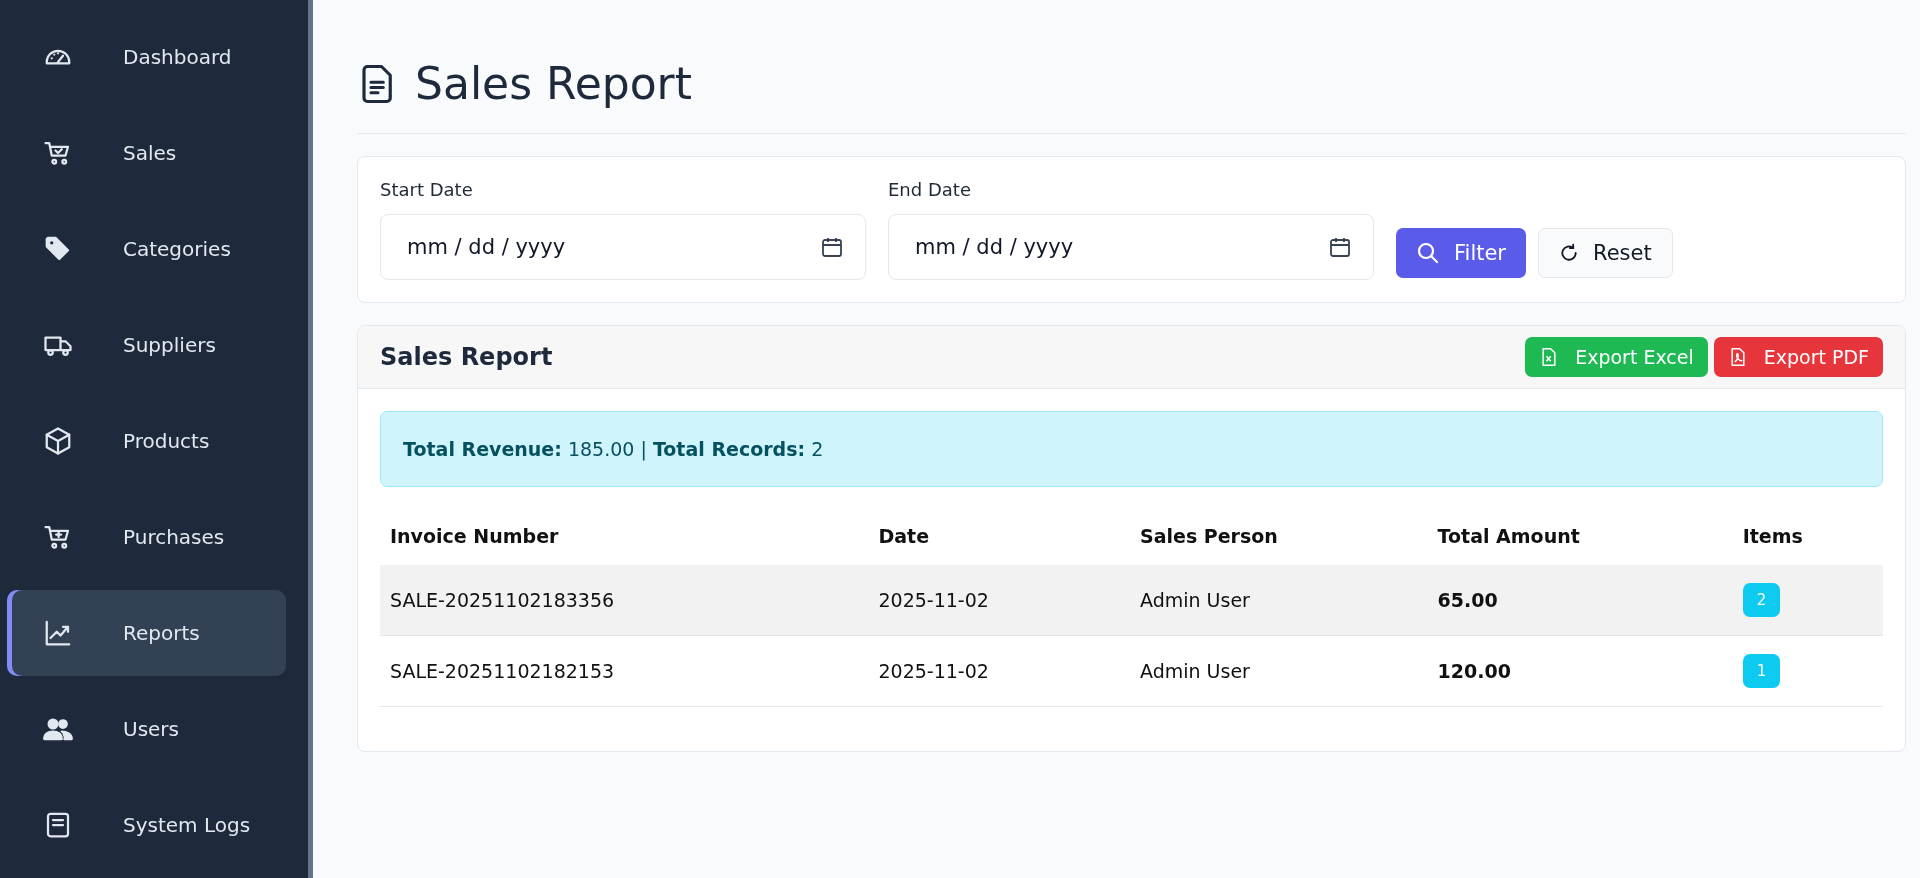  Describe the element at coordinates (146, 57) in the screenshot. I see `sidebar-item: Dashboard` at that location.